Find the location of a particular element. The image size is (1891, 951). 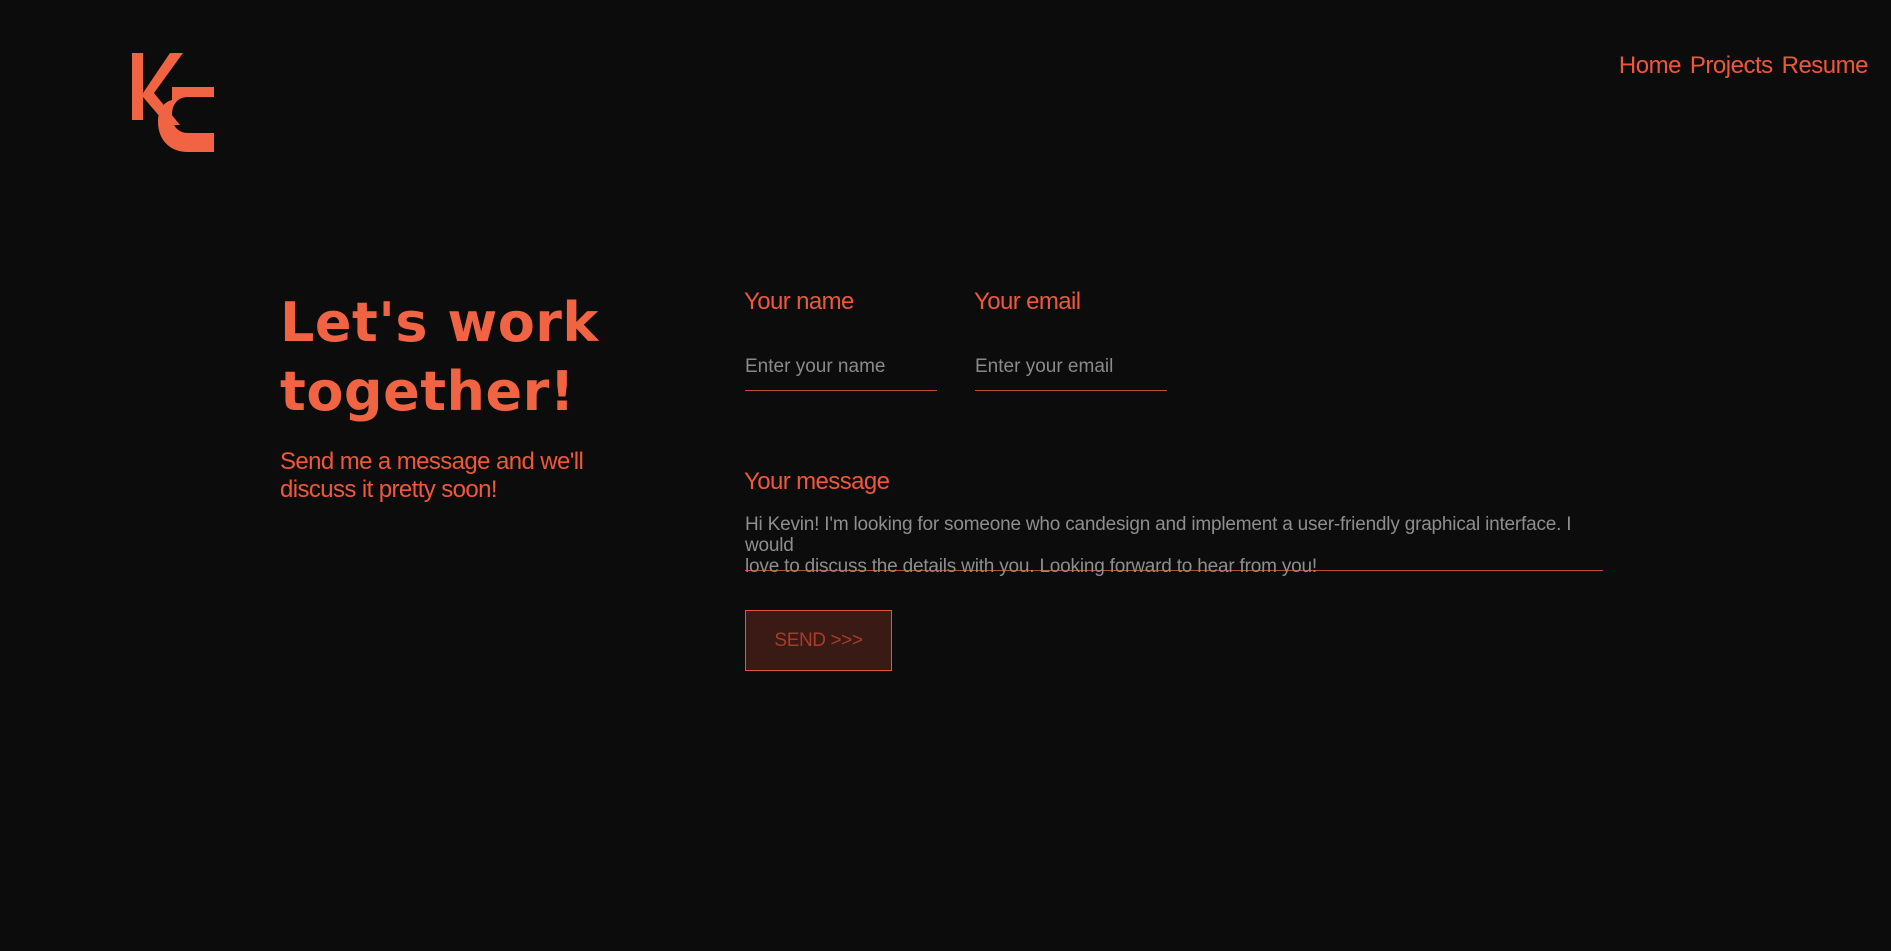

nav-projects-link: Projects is located at coordinates (1731, 66).